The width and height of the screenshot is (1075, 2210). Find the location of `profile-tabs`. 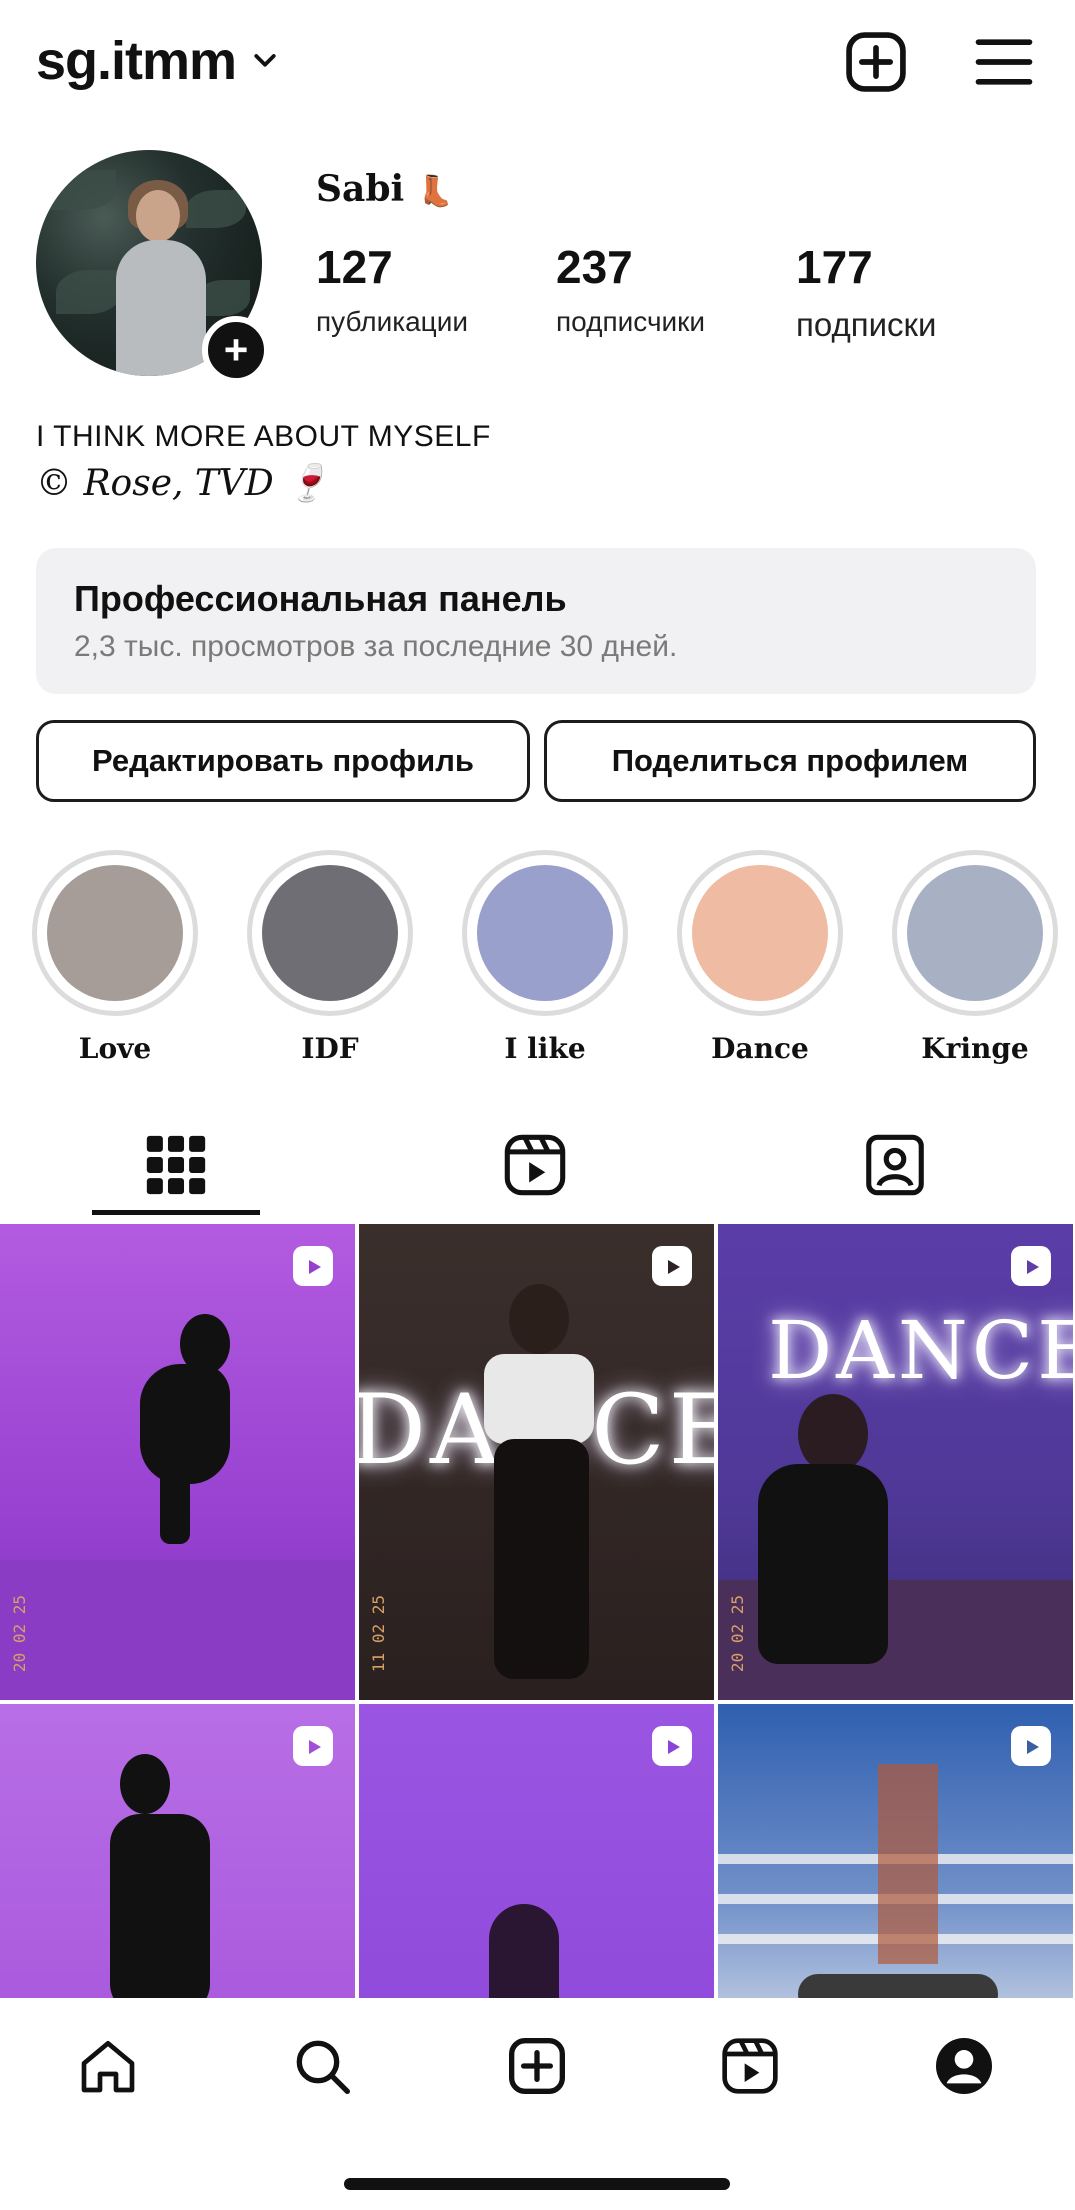

profile-tabs is located at coordinates (537, 1166).